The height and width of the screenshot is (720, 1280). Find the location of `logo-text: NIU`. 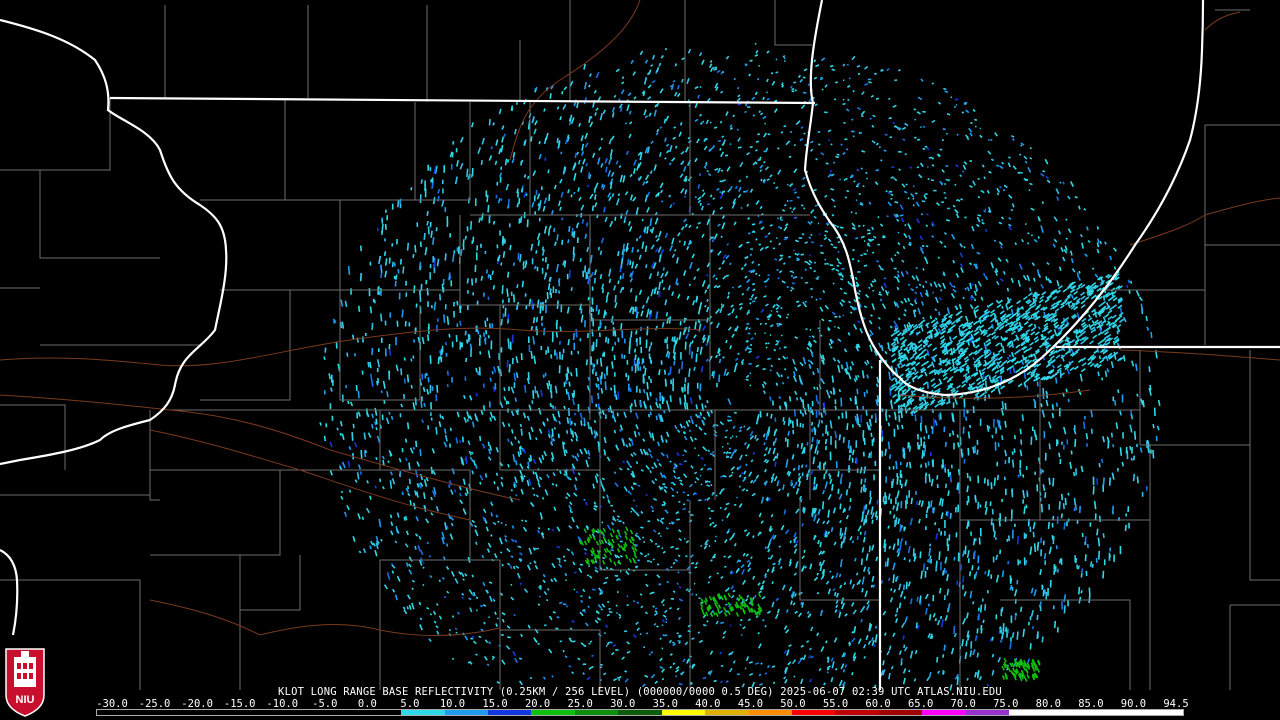

logo-text: NIU is located at coordinates (25, 700).